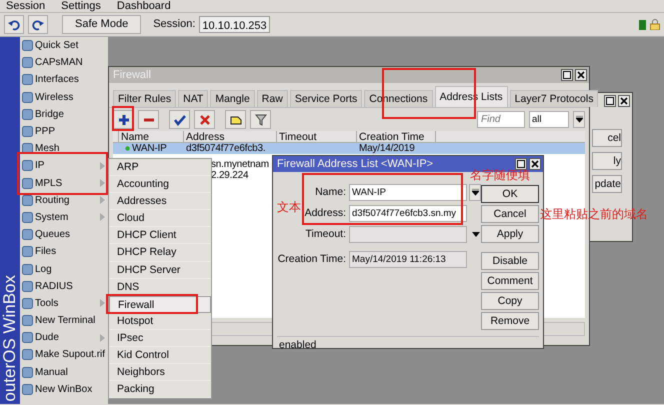 The width and height of the screenshot is (664, 405). What do you see at coordinates (607, 184) in the screenshot?
I see `dialog-button: pdate` at bounding box center [607, 184].